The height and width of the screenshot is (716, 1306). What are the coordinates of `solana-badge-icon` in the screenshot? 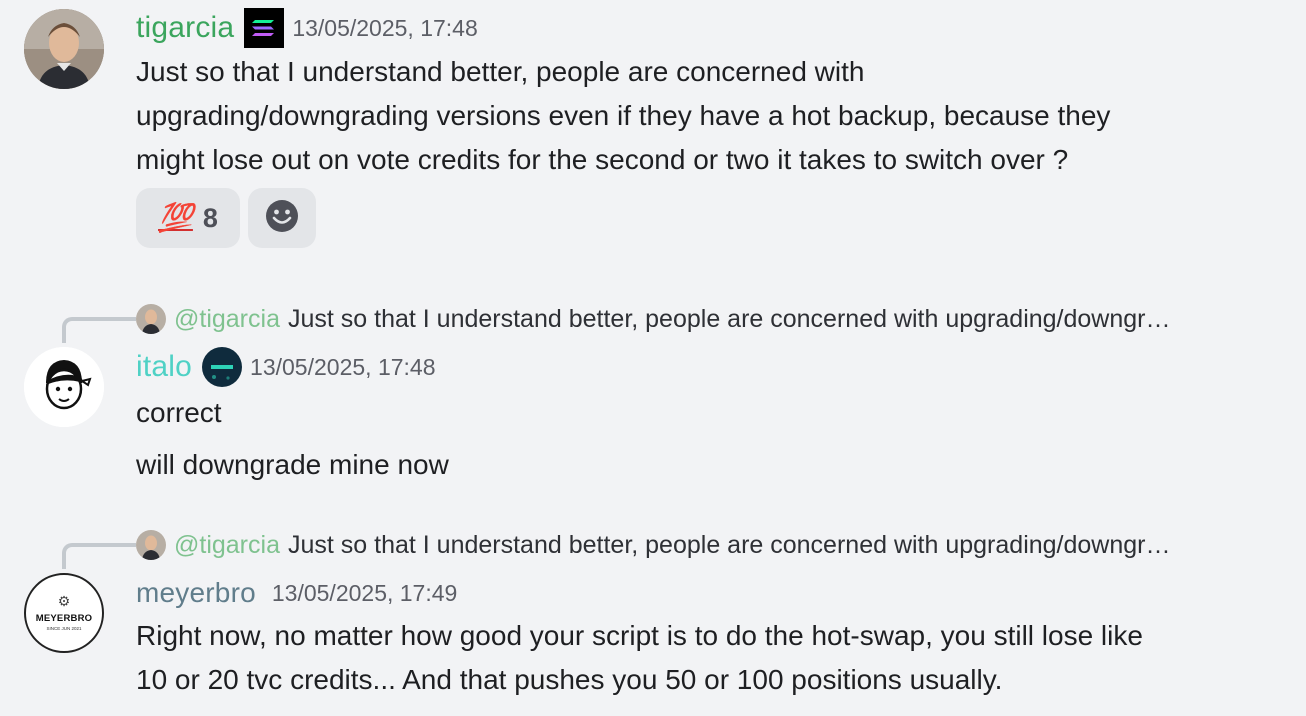 It's located at (264, 28).